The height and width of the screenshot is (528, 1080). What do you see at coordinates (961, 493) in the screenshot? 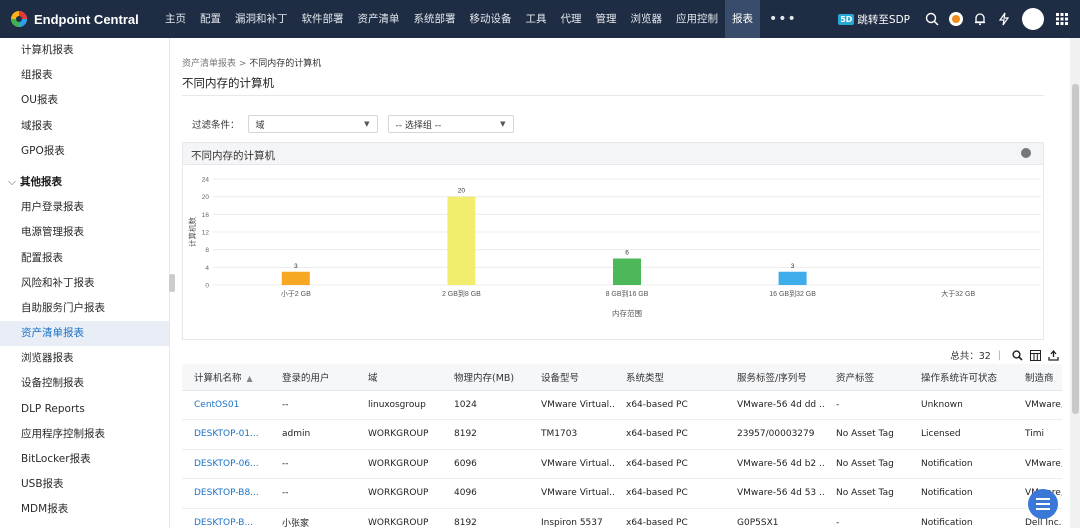
I see `cell-license: Notification` at bounding box center [961, 493].